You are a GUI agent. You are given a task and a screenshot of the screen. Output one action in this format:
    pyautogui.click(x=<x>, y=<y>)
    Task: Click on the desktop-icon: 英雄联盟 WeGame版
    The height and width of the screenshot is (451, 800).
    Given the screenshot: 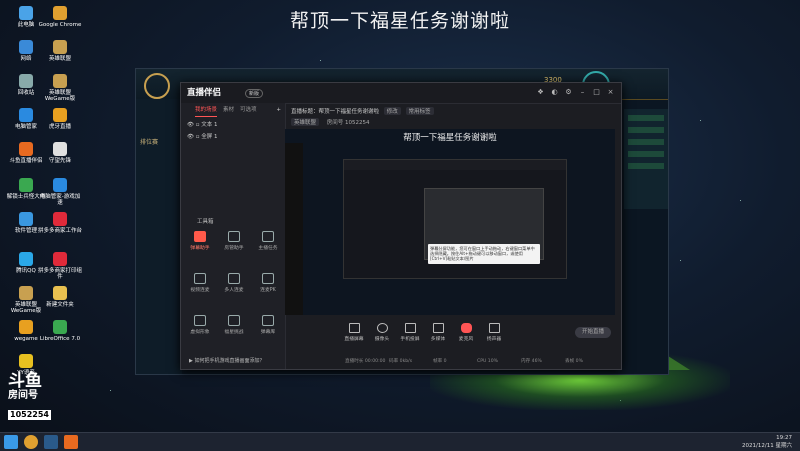 What is the action you would take?
    pyautogui.click(x=60, y=88)
    